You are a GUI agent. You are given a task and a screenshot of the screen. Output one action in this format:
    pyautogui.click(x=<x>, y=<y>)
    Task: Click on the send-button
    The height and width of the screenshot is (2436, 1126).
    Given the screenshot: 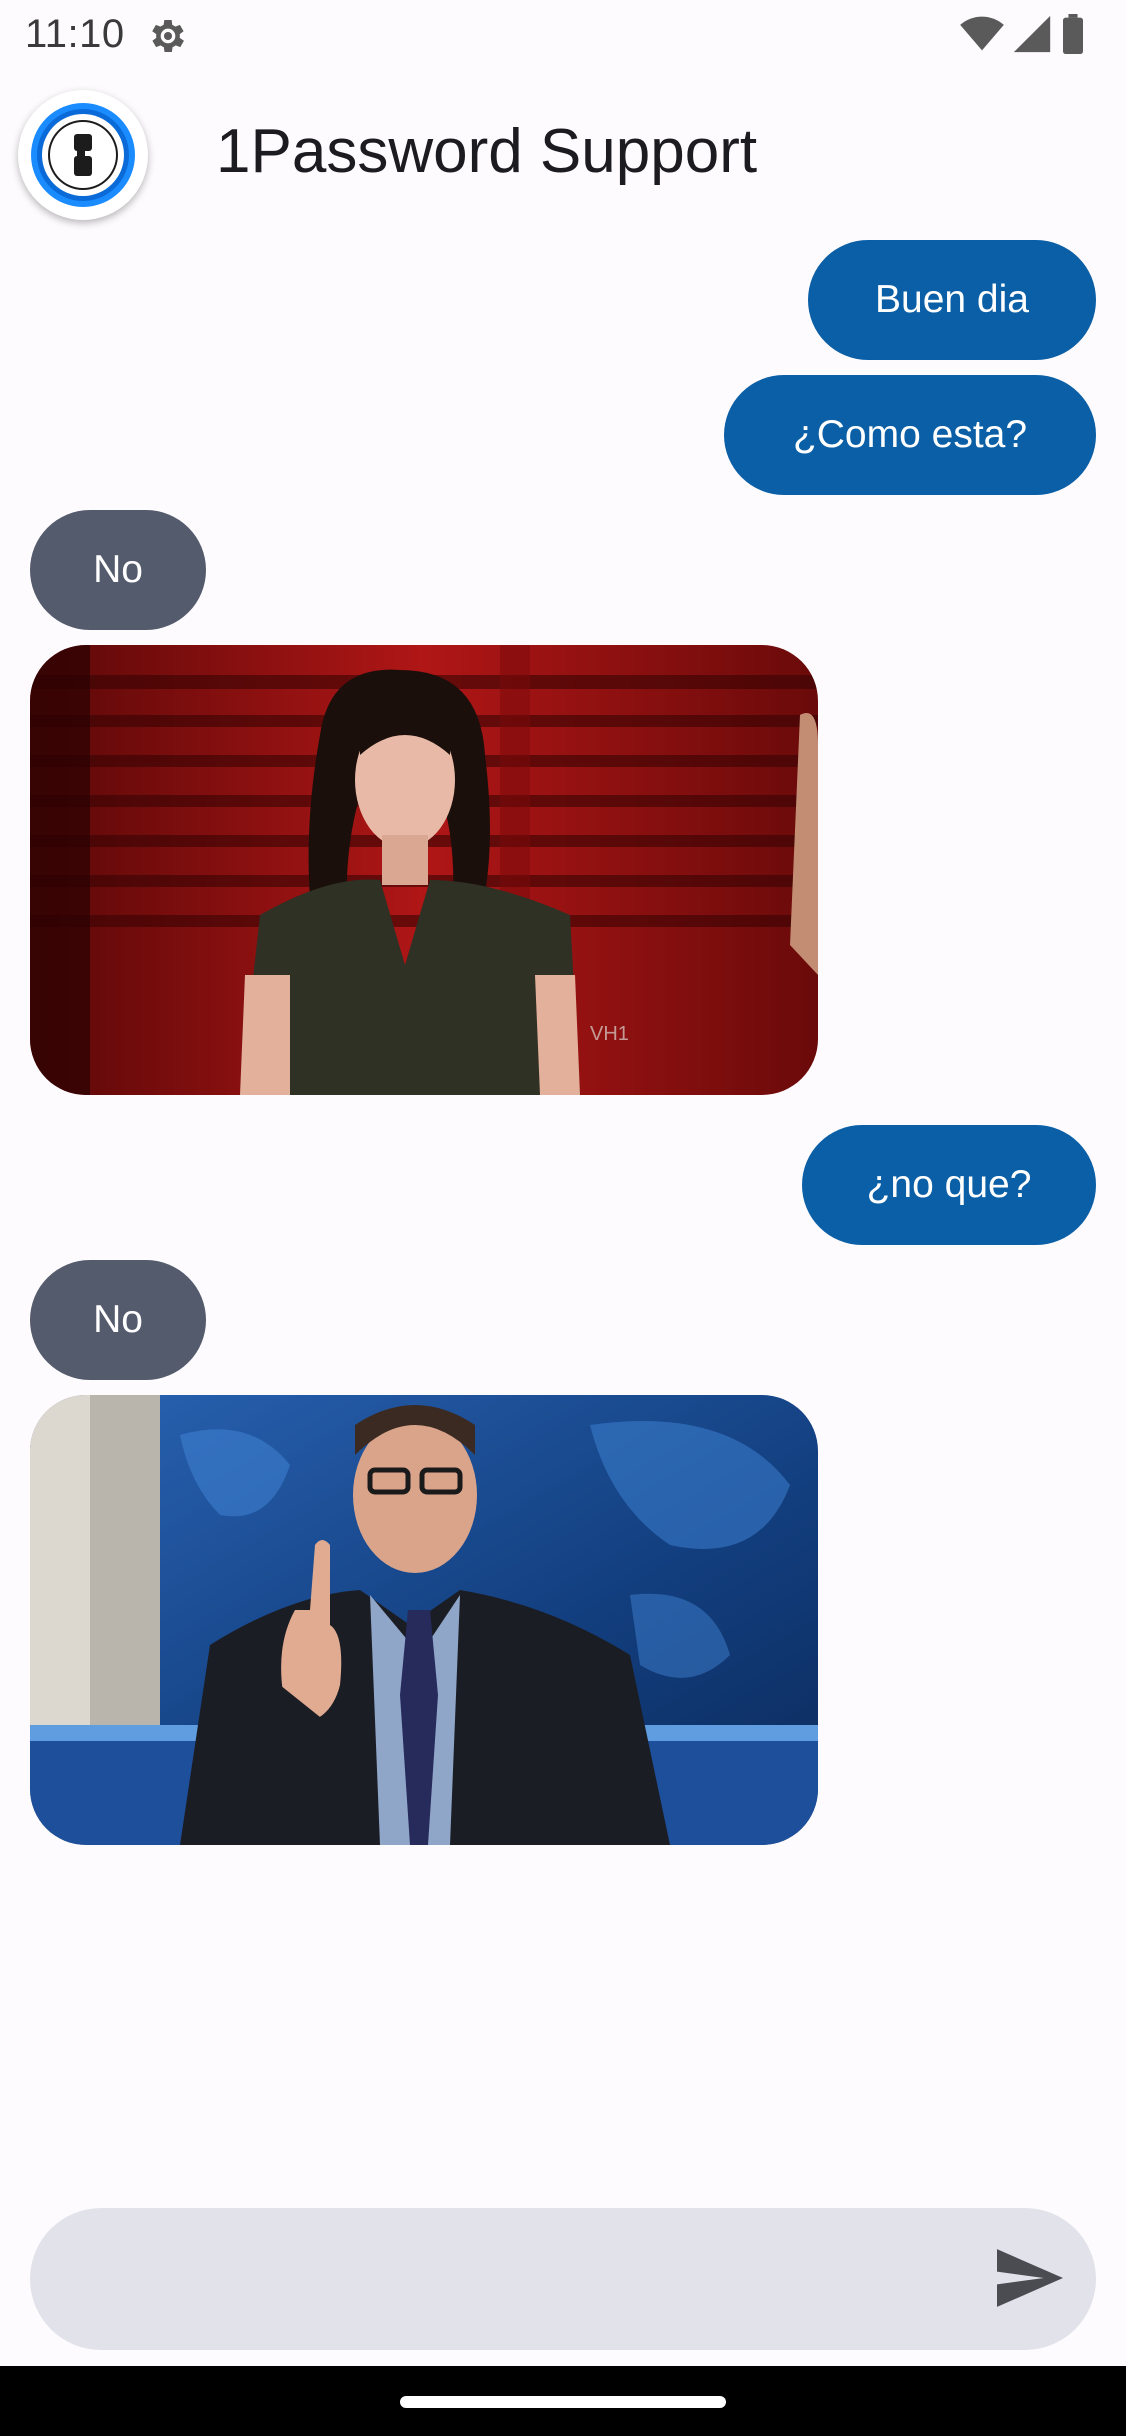 What is the action you would take?
    pyautogui.click(x=1030, y=2280)
    